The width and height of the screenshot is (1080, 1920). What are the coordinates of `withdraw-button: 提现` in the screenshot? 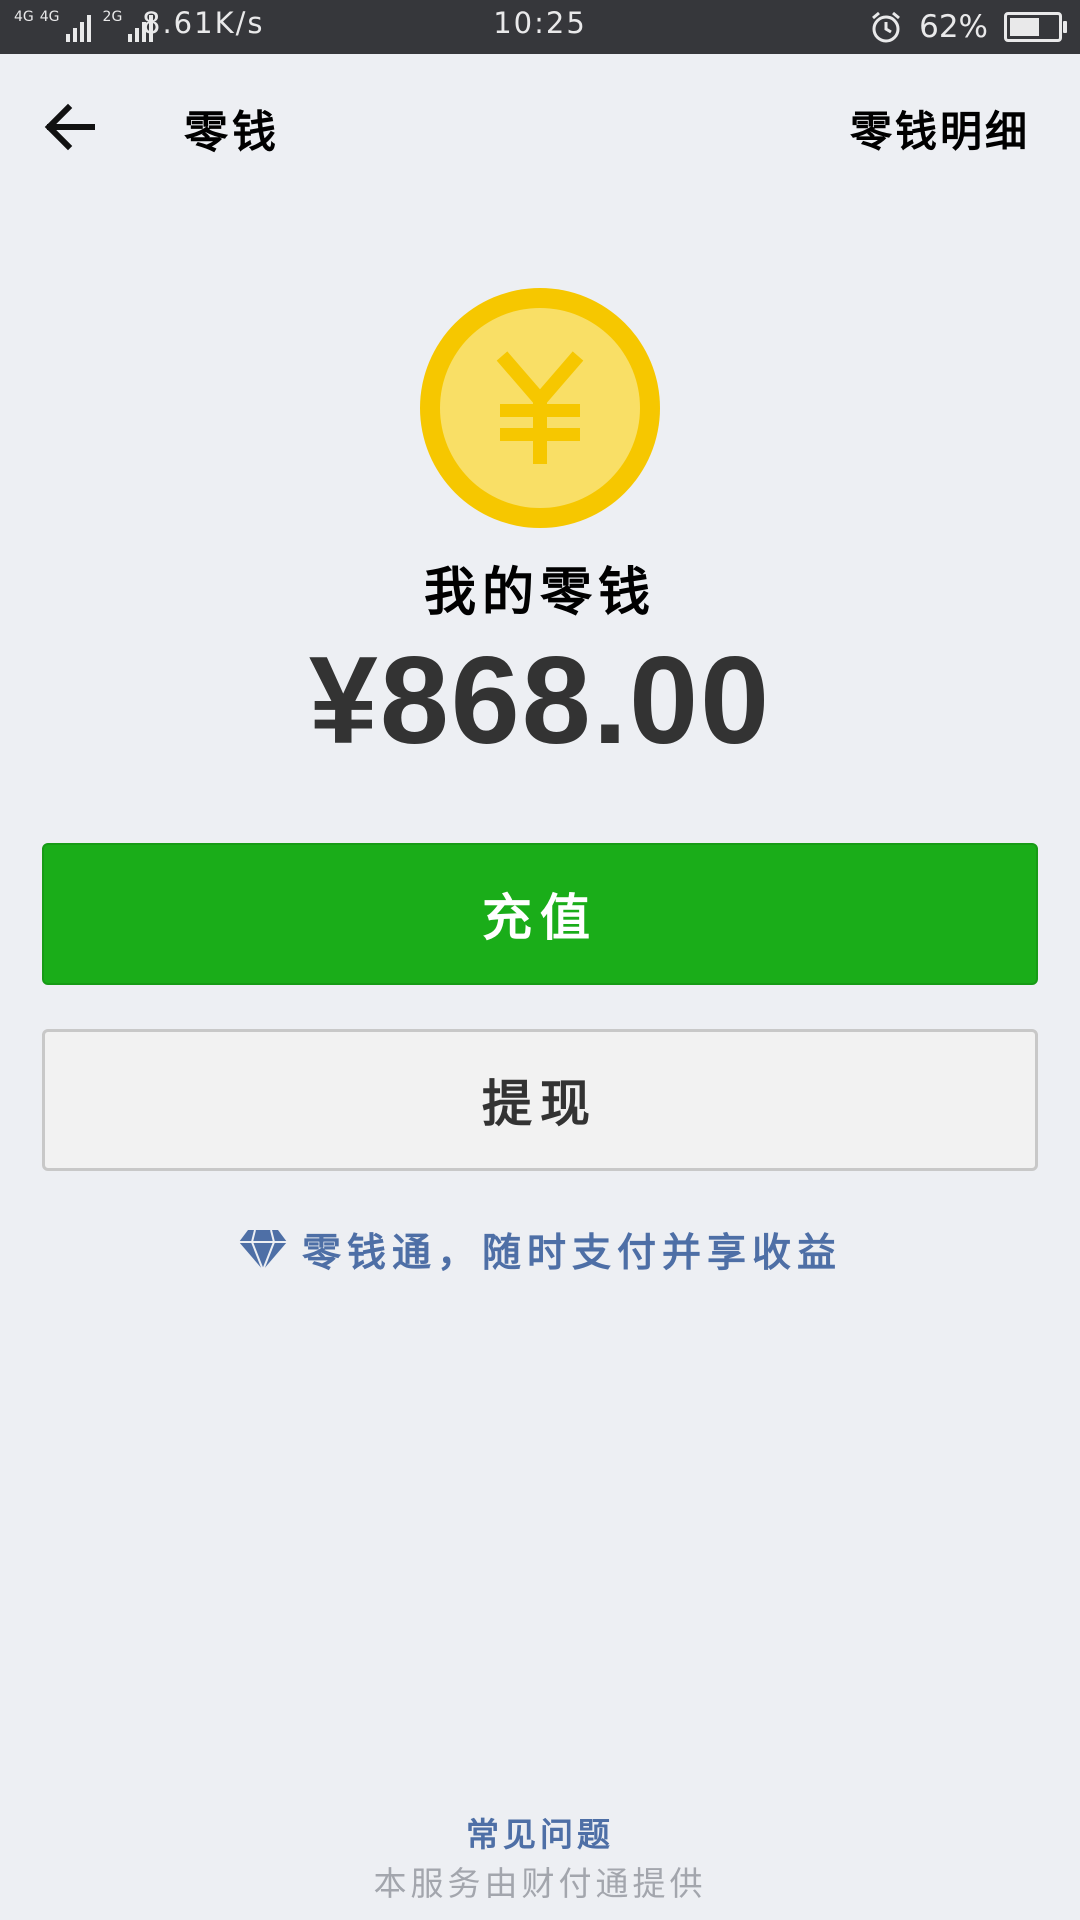 It's located at (540, 1100).